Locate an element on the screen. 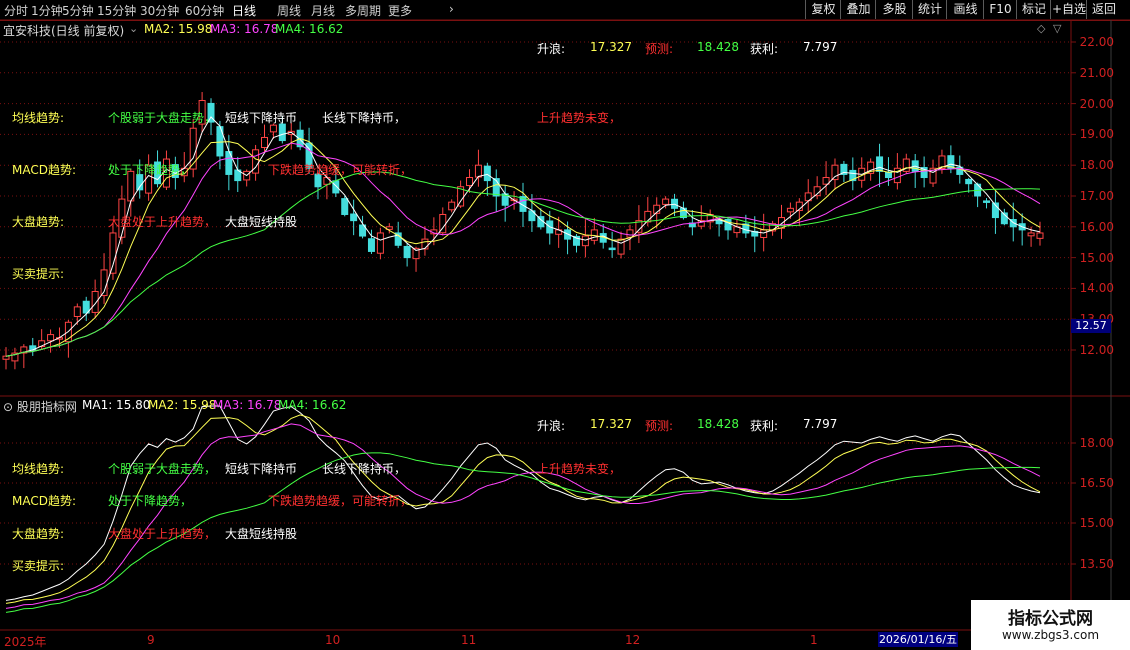 The height and width of the screenshot is (650, 1130). indicator-title: 股朋指标网 is located at coordinates (46, 407).